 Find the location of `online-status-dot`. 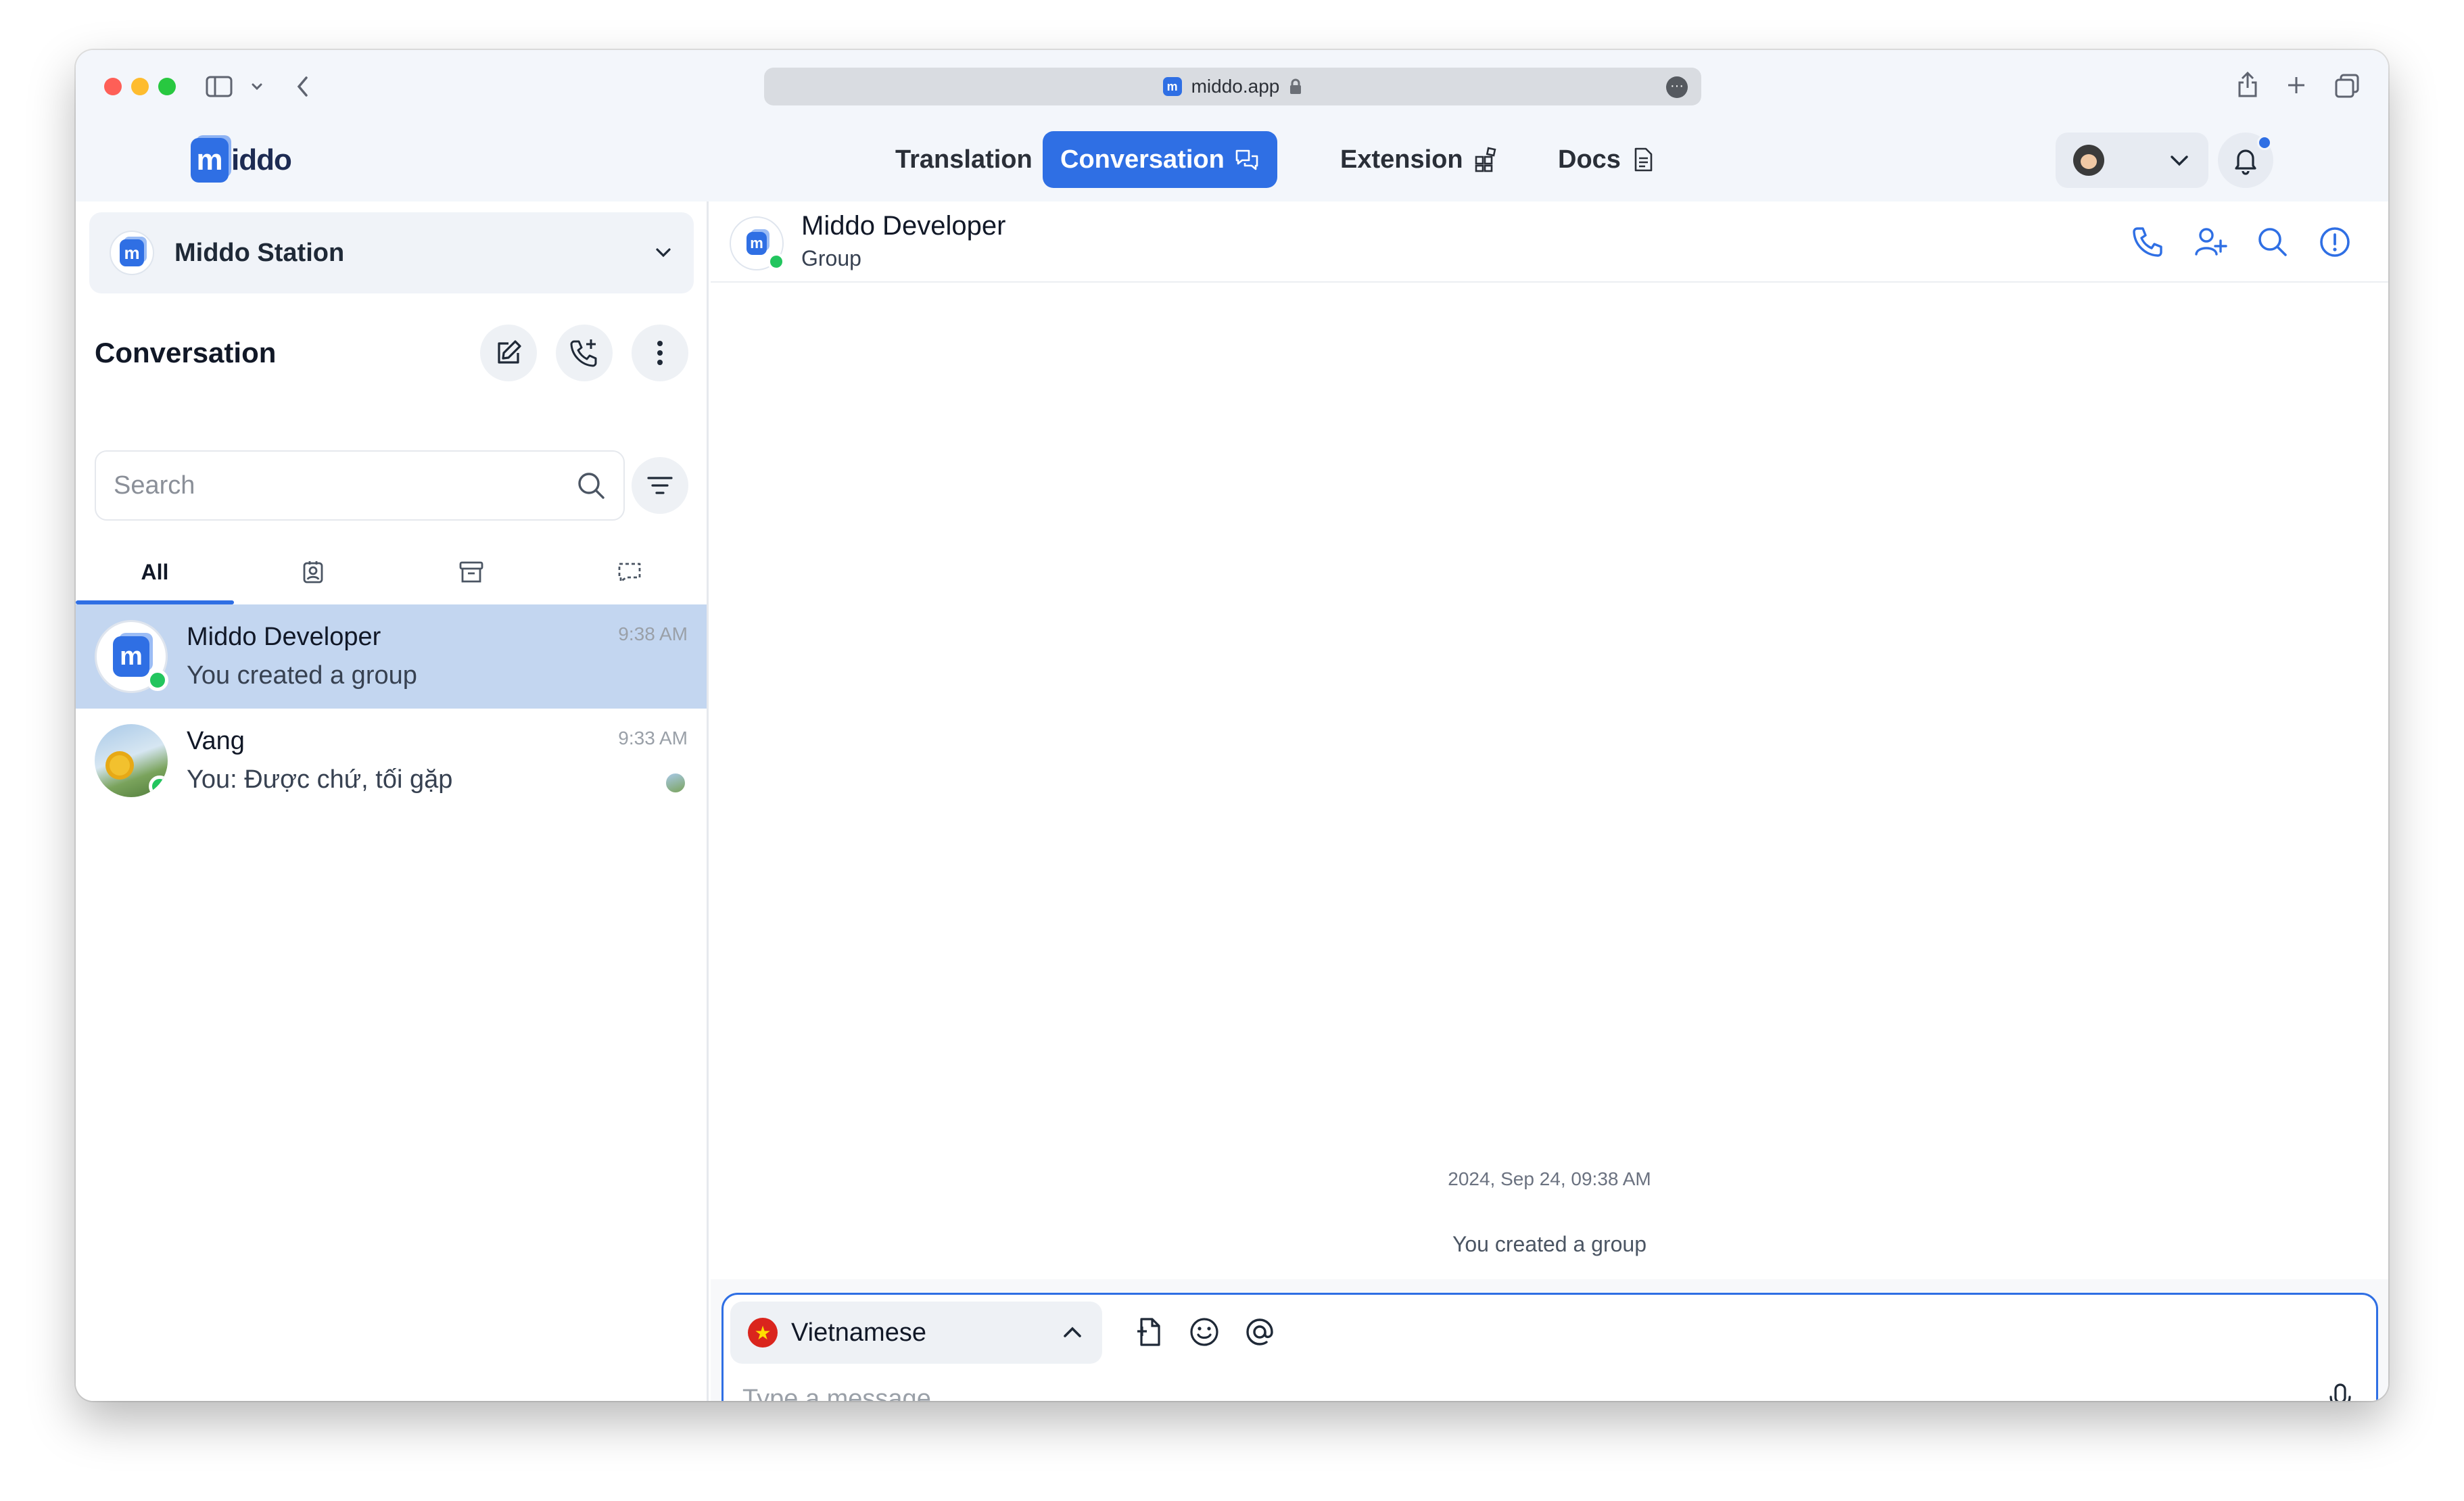

online-status-dot is located at coordinates (158, 786).